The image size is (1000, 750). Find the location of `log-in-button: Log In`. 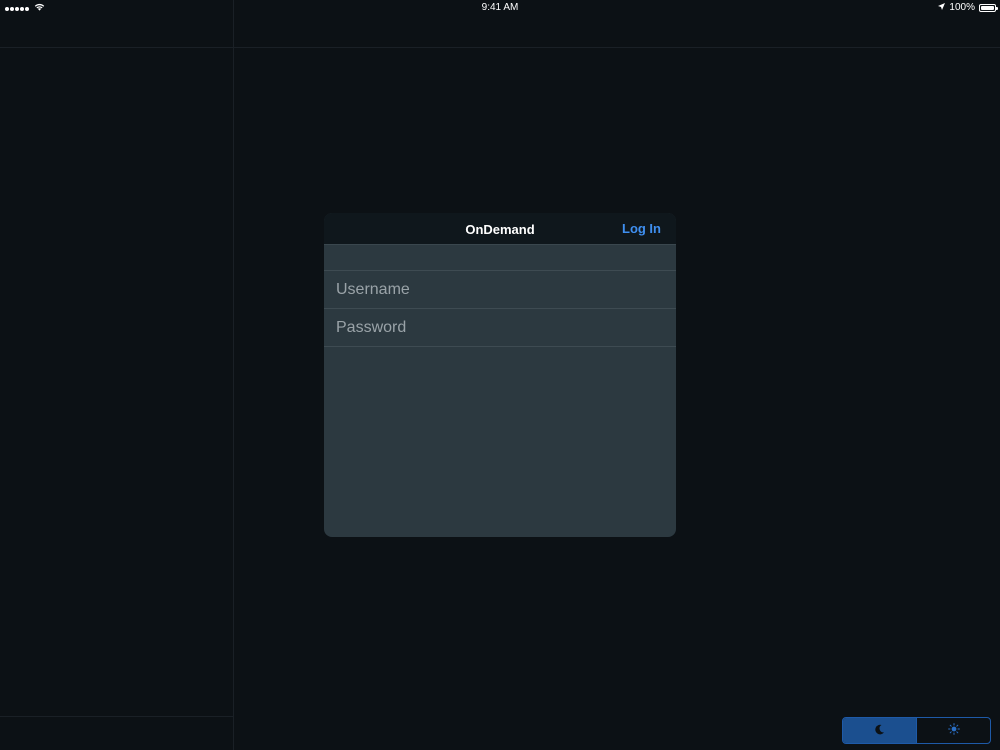

log-in-button: Log In is located at coordinates (641, 228).